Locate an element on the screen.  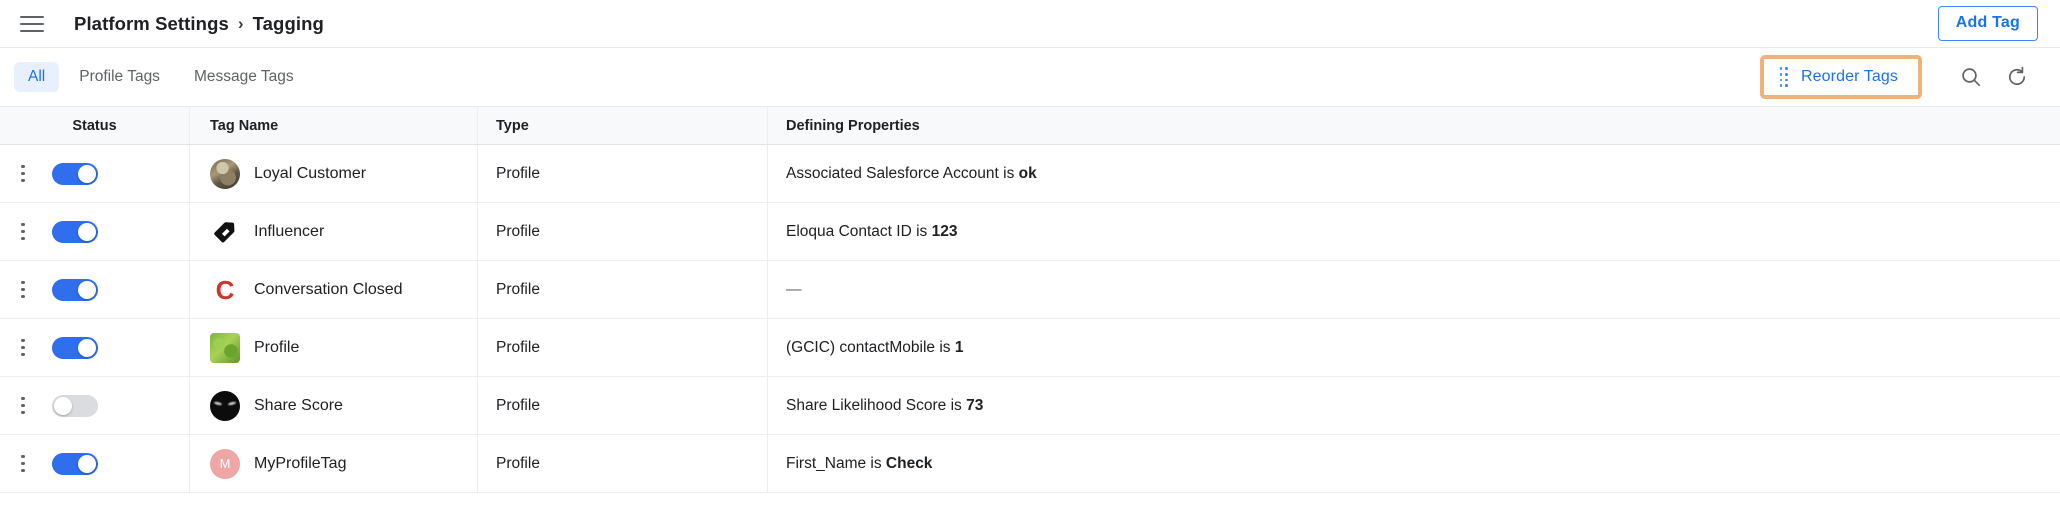
row-properties-cell: Share Likelihood Score is 73 is located at coordinates (1414, 405).